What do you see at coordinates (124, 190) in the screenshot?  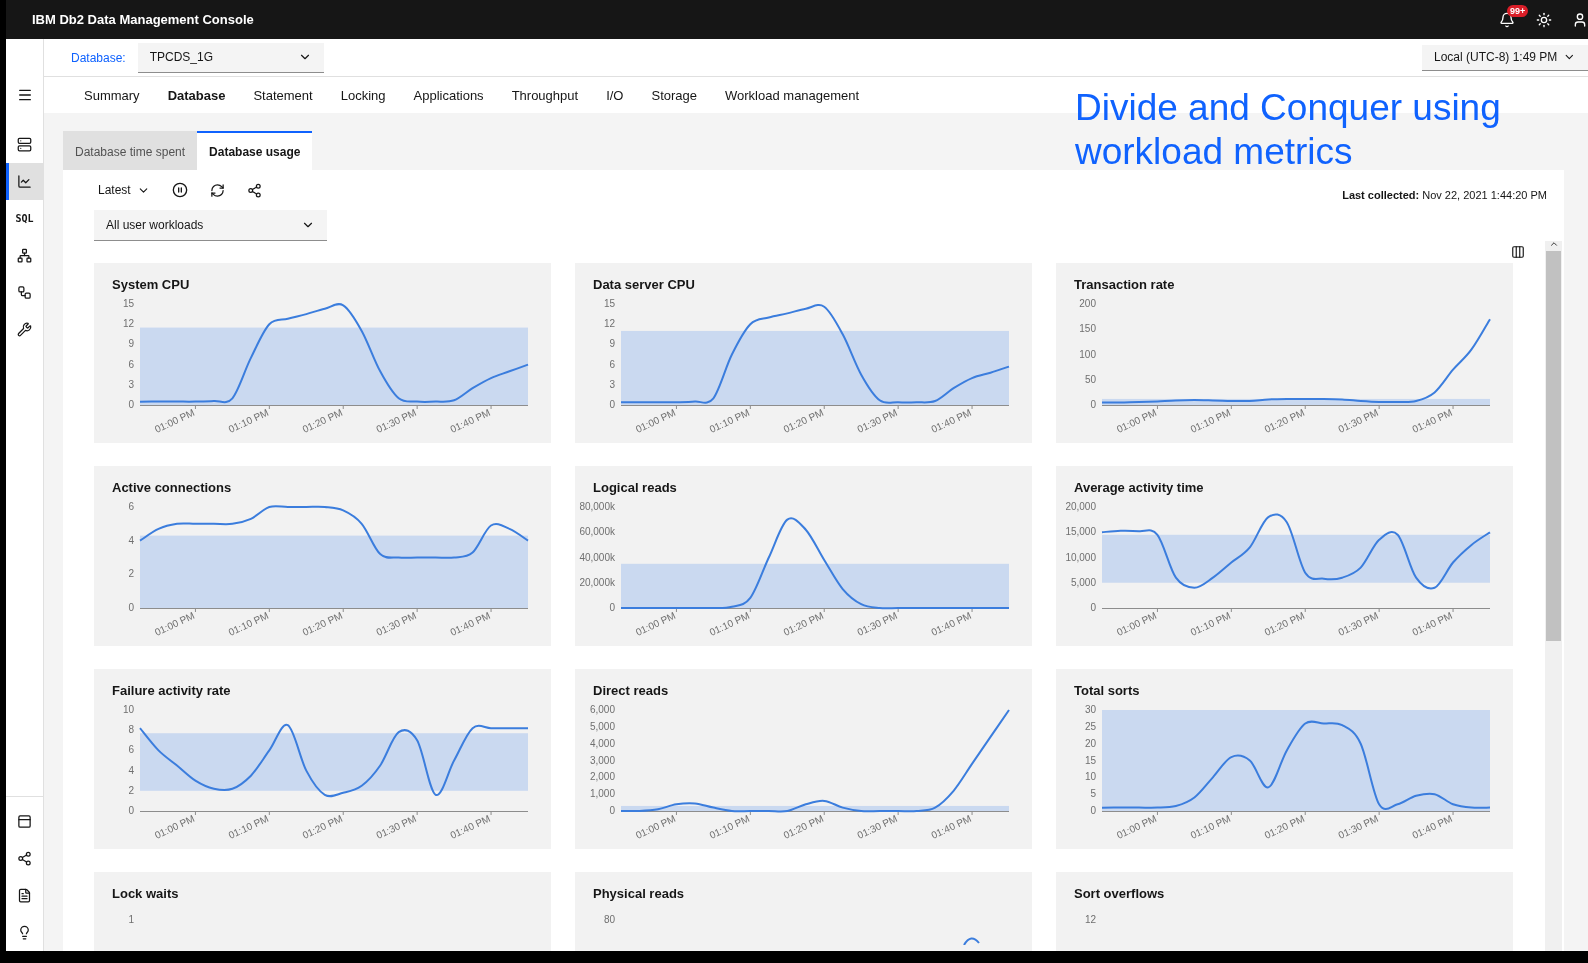 I see `range-dropdown: Latest` at bounding box center [124, 190].